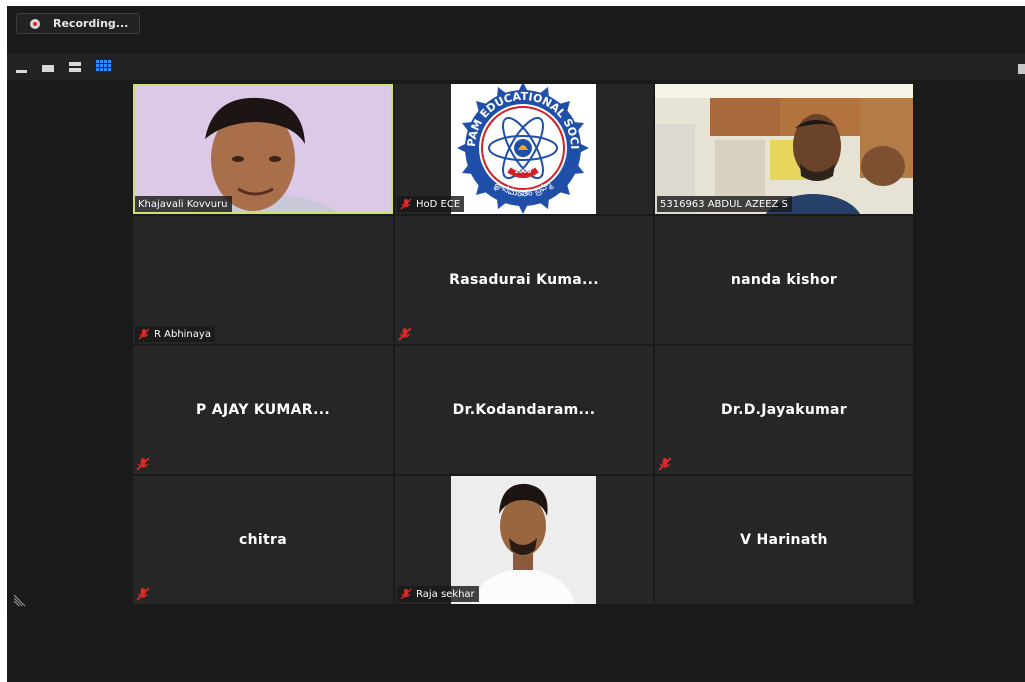 The height and width of the screenshot is (682, 1025). I want to click on resize-grip-icon, so click(19, 601).